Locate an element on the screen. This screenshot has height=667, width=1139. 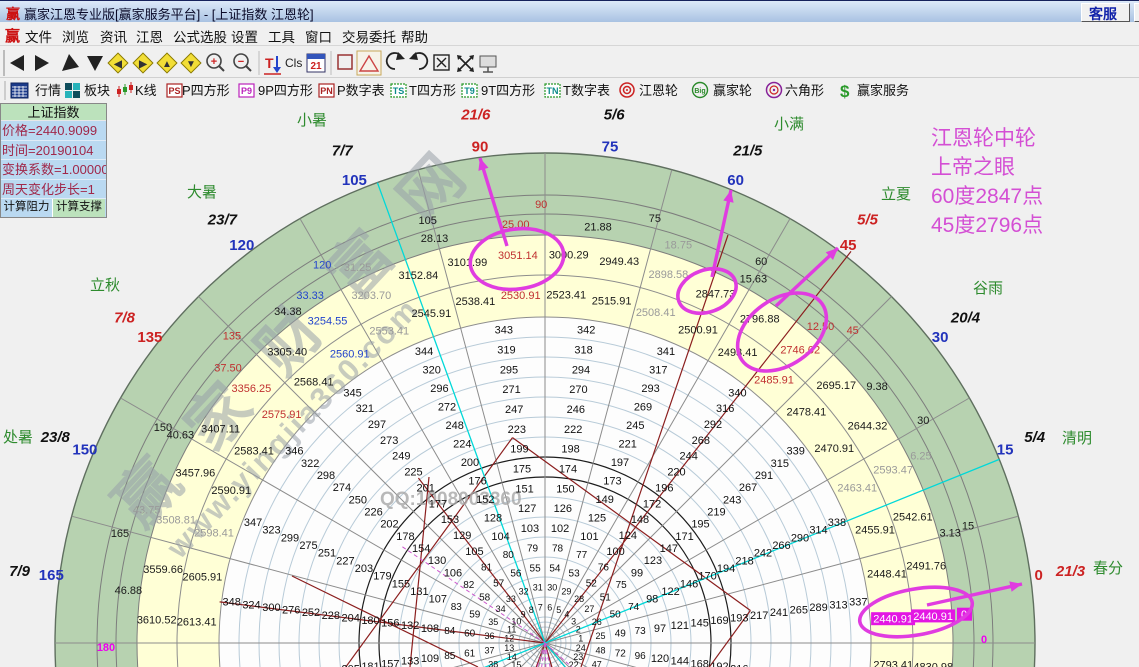
svg-text: 55 is located at coordinates (536, 568).